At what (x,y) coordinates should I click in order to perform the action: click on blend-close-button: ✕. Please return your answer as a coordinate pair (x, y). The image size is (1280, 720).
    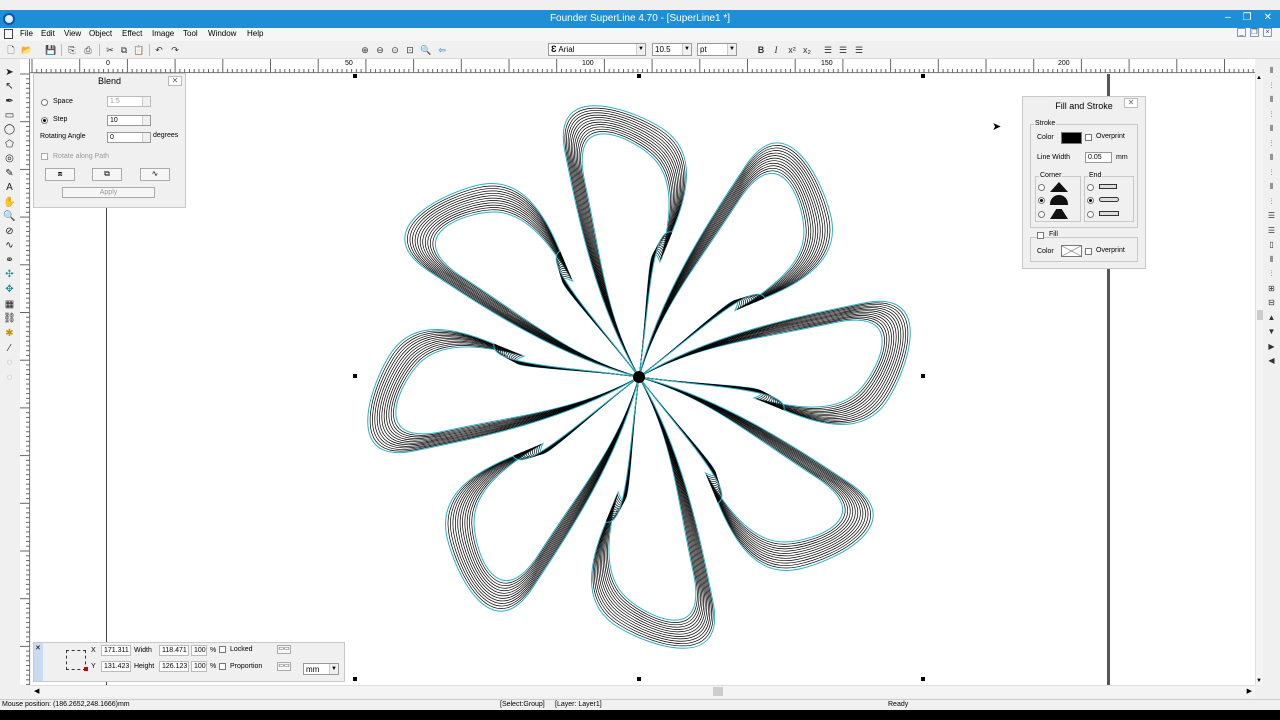
    Looking at the image, I should click on (175, 81).